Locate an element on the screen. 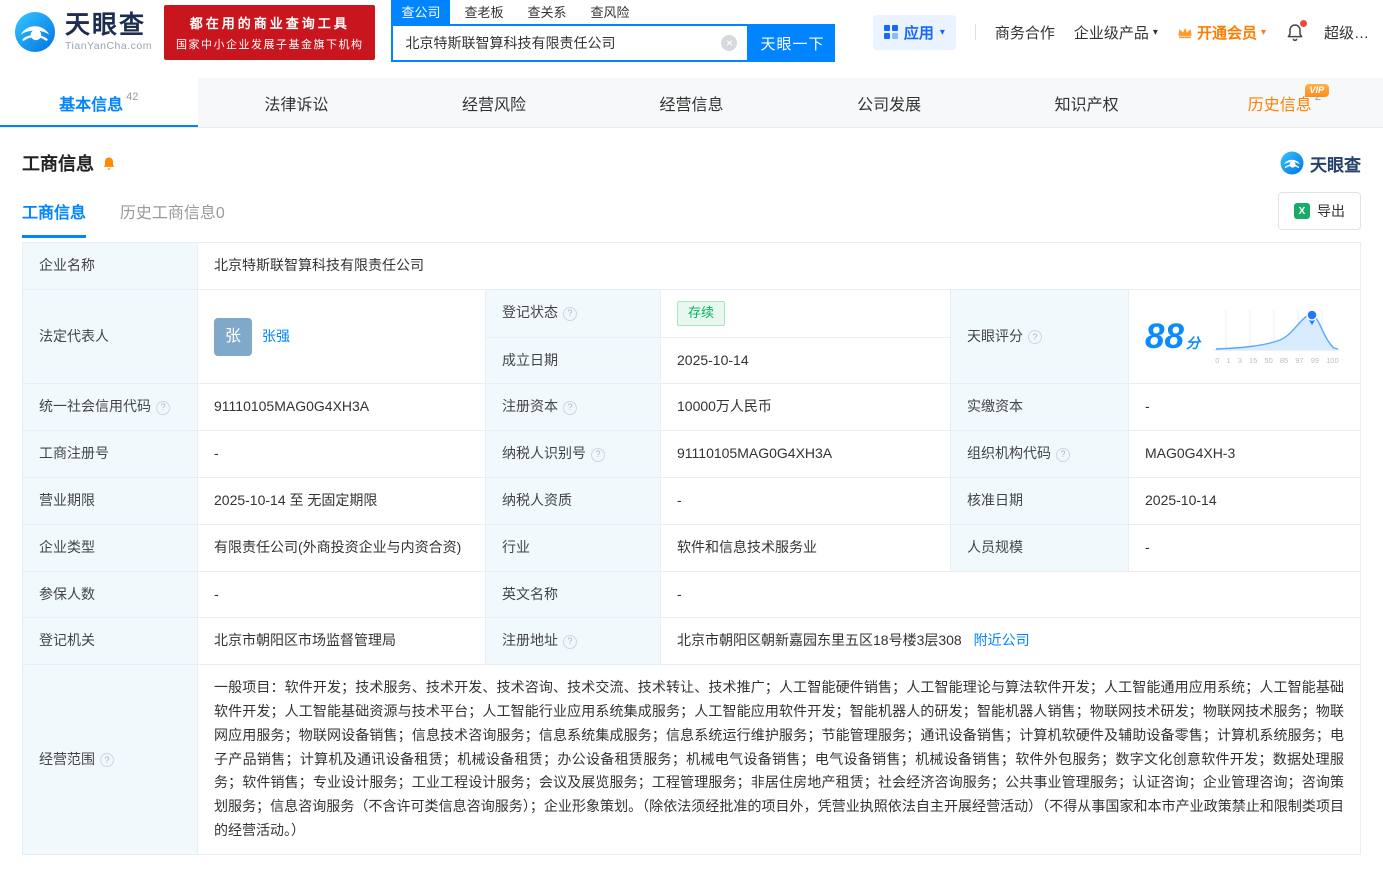 Image resolution: width=1383 pixels, height=885 pixels. search-tab-company: 查公司 is located at coordinates (421, 12).